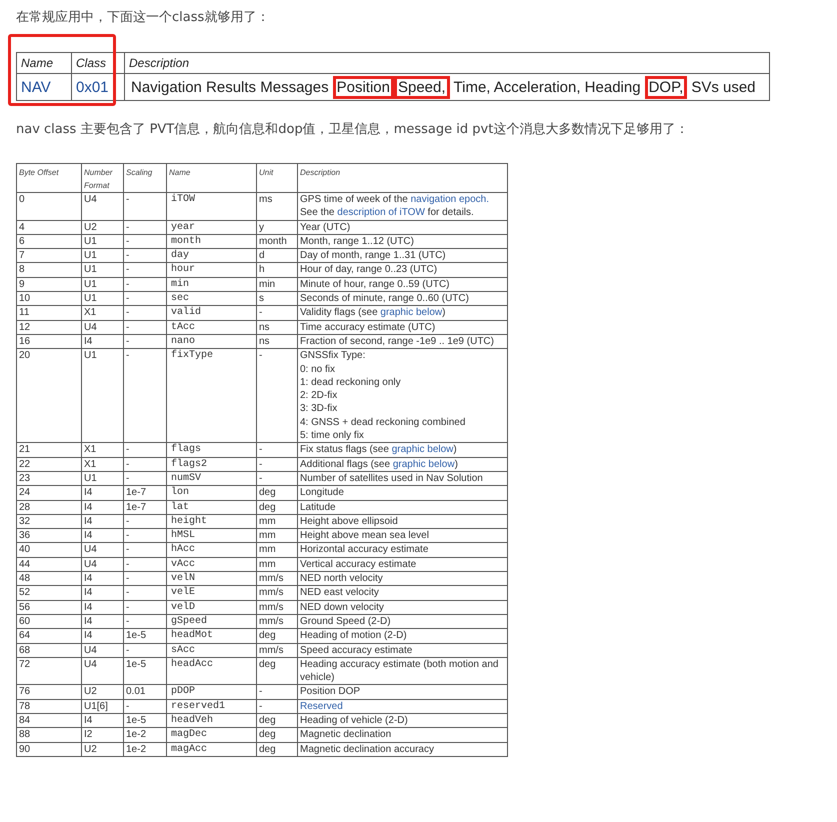 The width and height of the screenshot is (837, 822). I want to click on table-cell: magAcc, so click(211, 749).